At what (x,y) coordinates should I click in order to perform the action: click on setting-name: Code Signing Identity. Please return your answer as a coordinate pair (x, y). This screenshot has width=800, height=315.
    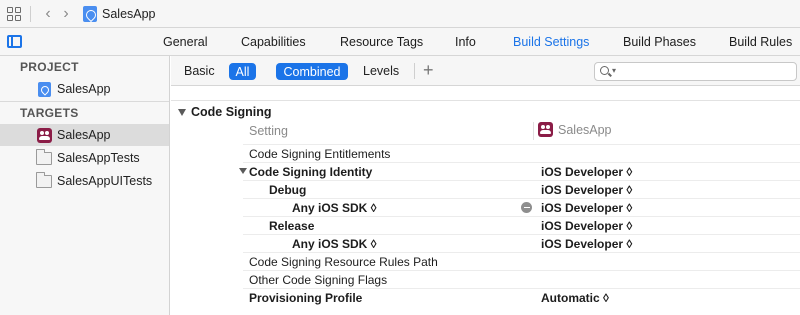
    Looking at the image, I should click on (311, 172).